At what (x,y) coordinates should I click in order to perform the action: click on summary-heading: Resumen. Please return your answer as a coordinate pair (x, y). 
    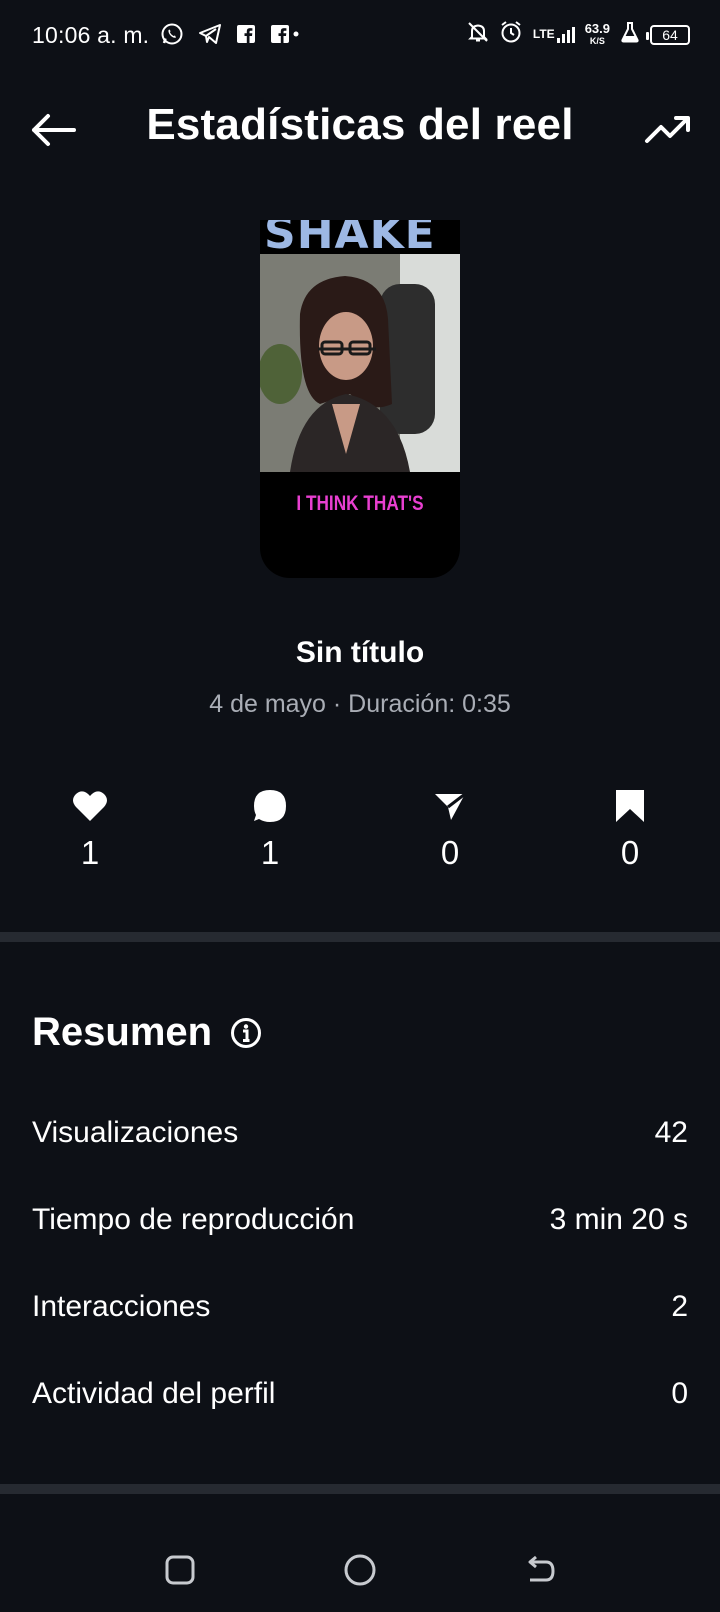
    Looking at the image, I should click on (147, 1032).